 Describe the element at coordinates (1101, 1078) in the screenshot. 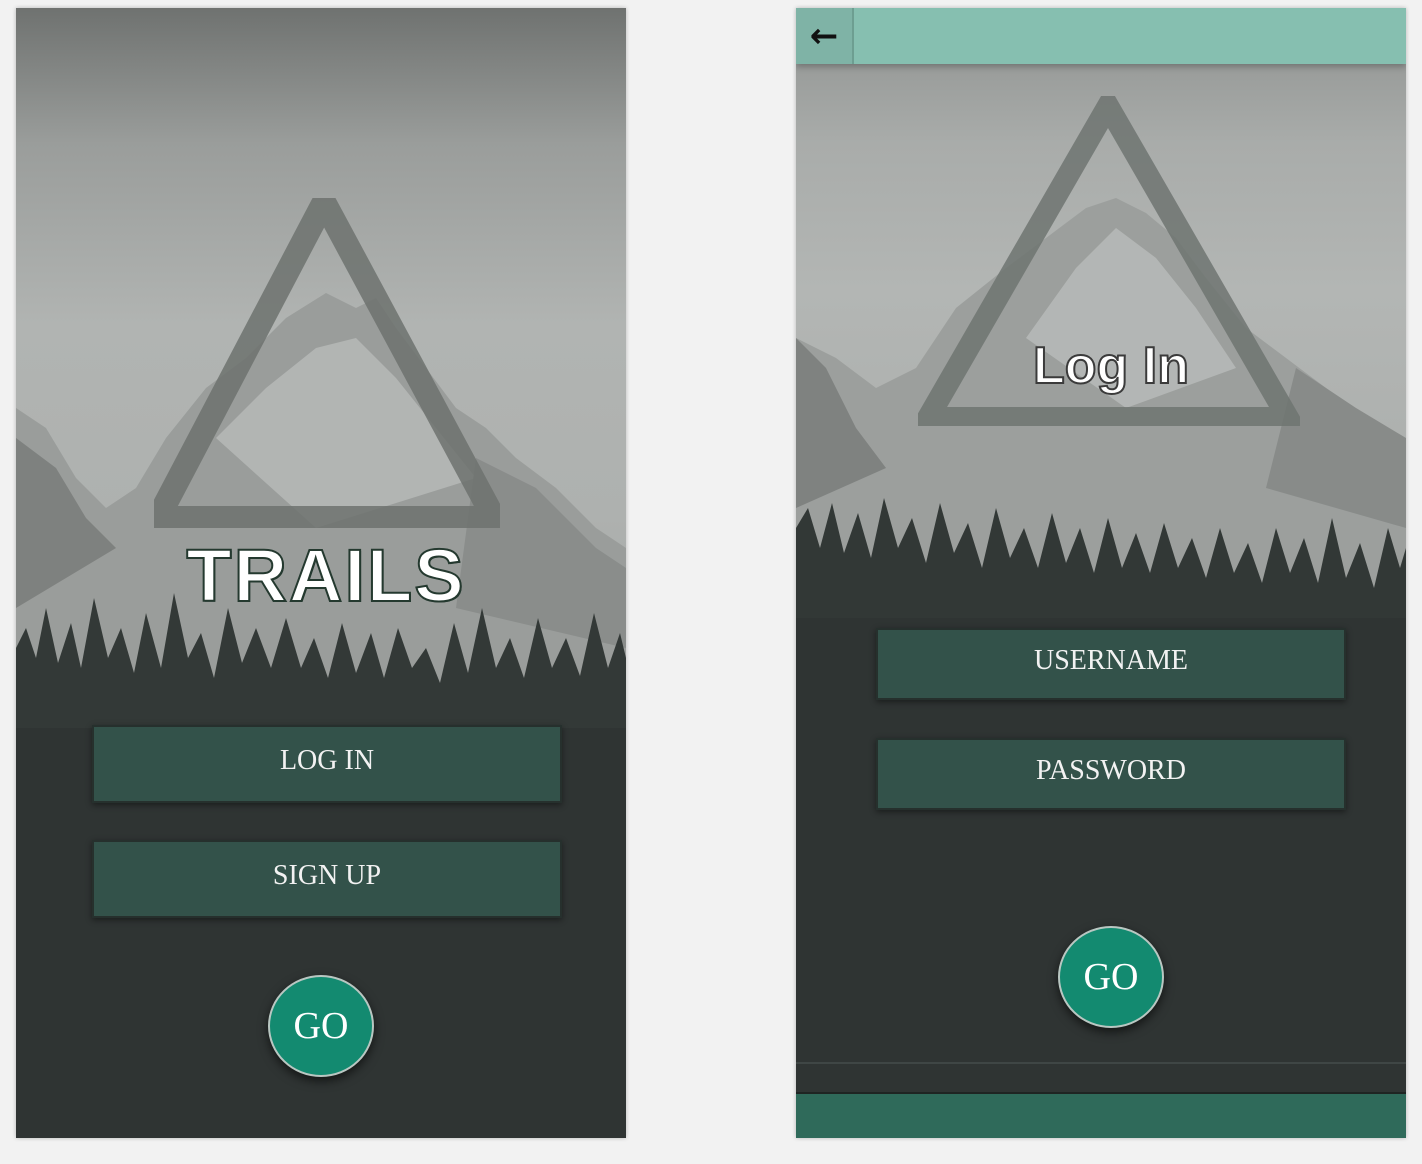

I see `footer-divider` at that location.